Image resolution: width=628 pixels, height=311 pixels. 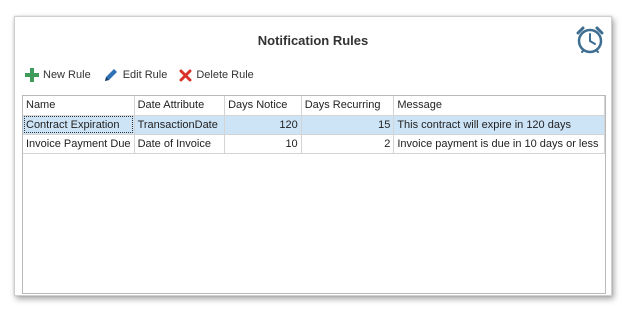 I want to click on column-header-message: Message, so click(x=499, y=106).